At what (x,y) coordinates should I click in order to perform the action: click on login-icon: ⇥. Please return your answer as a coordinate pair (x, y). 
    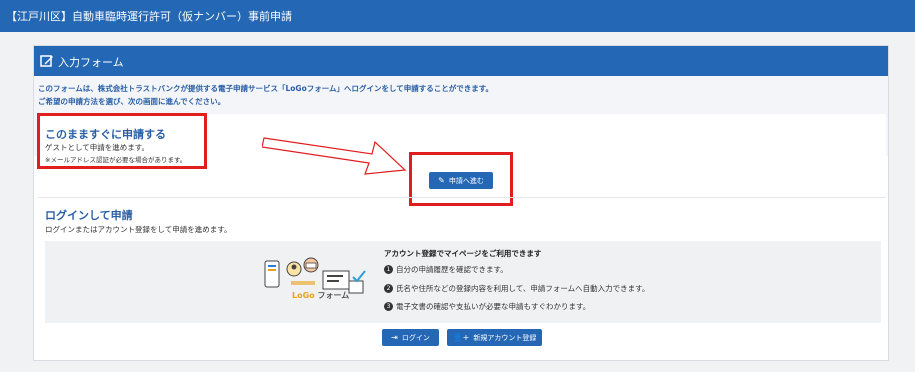
    Looking at the image, I should click on (394, 337).